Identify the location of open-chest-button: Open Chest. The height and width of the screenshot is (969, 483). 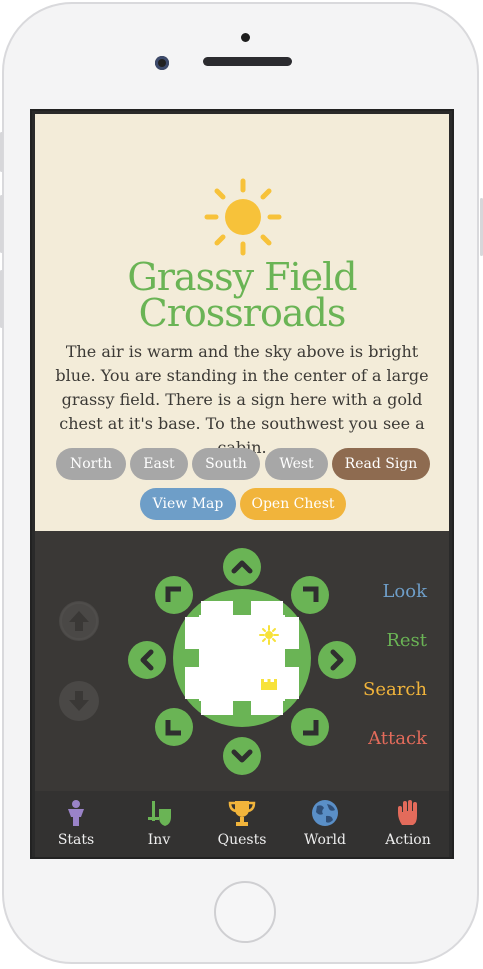
(293, 504).